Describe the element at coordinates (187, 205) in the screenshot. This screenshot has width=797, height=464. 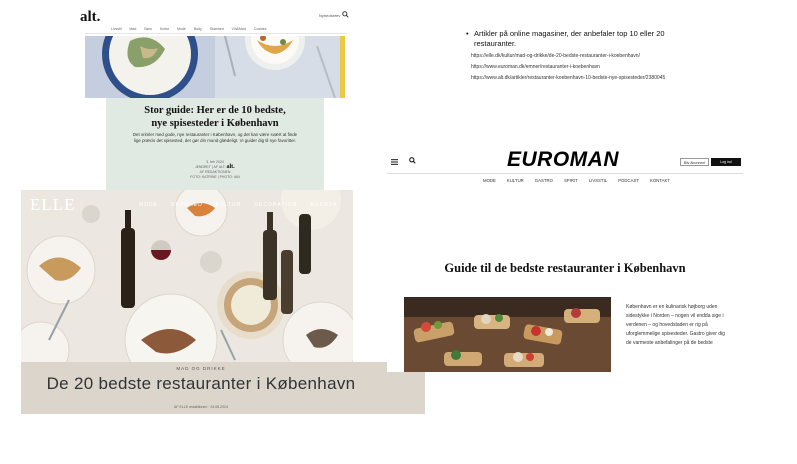
I see `elle-nav-item: SKØNHED` at that location.